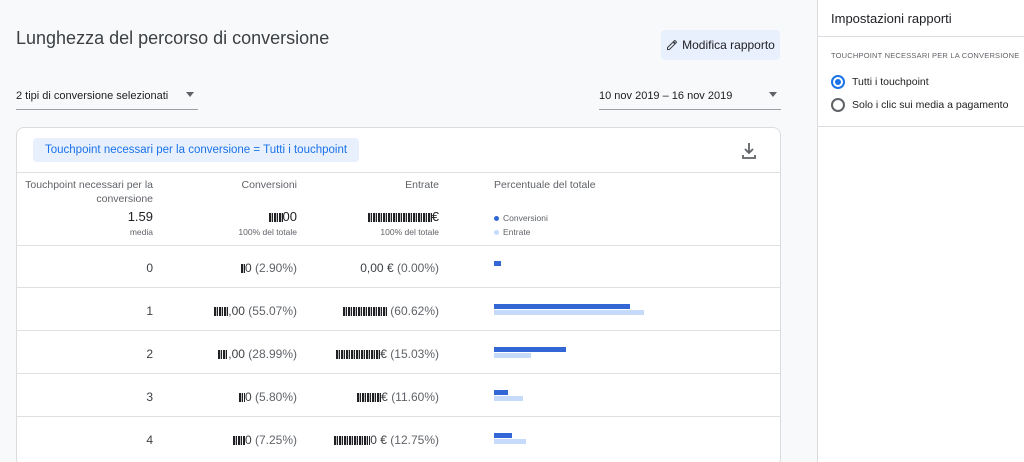 The width and height of the screenshot is (1024, 462). What do you see at coordinates (86, 192) in the screenshot?
I see `column-header-touchpoints: Touchpoint necessari per la conversione` at bounding box center [86, 192].